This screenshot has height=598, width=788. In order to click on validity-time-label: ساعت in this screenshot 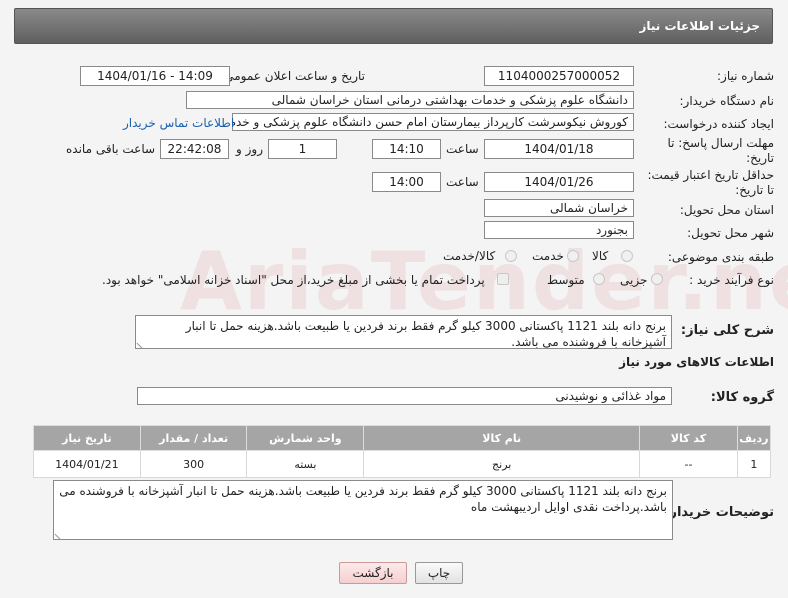, I will do `click(462, 182)`.